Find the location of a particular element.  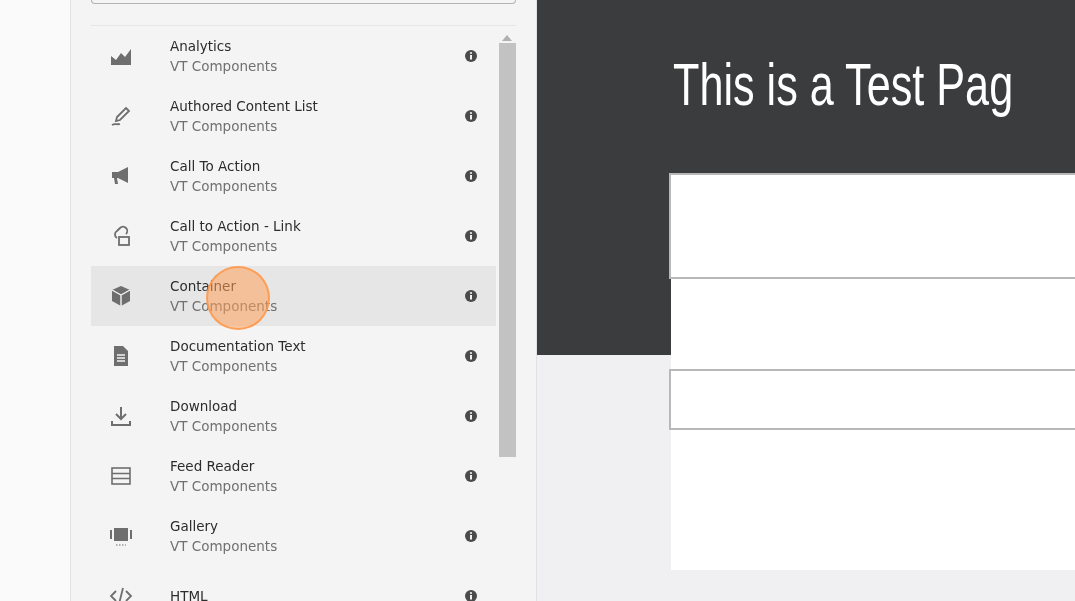

download-icon is located at coordinates (121, 416).